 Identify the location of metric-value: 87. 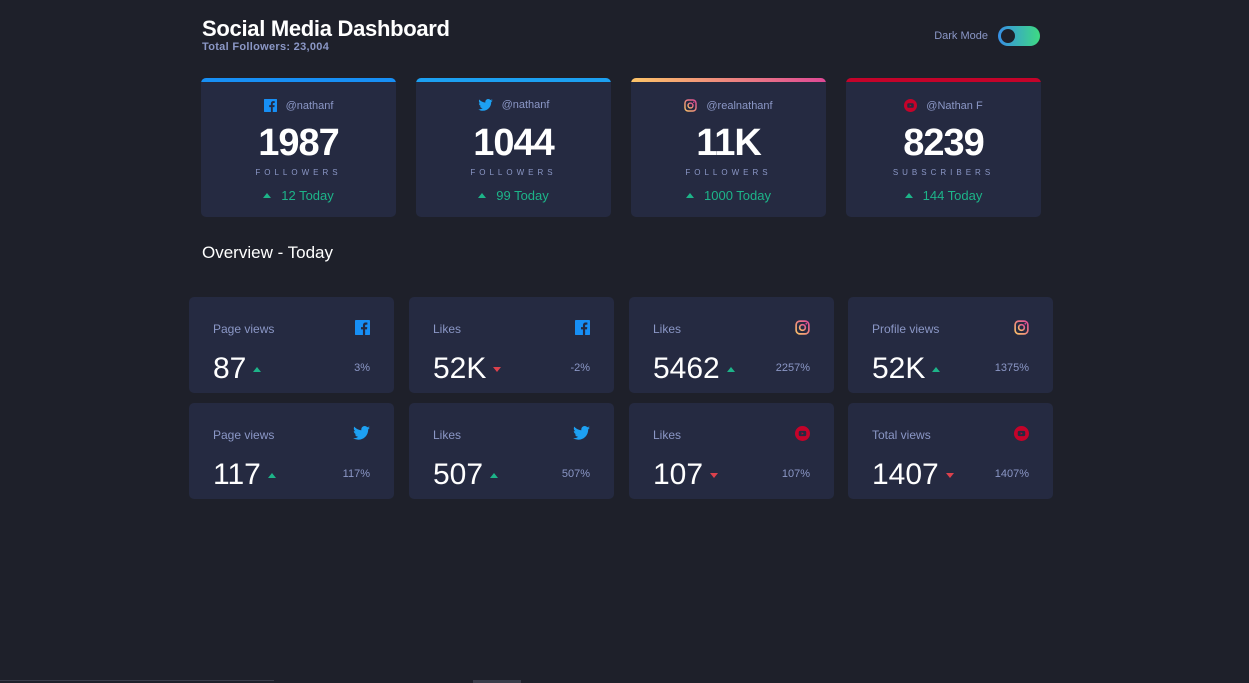
(230, 368).